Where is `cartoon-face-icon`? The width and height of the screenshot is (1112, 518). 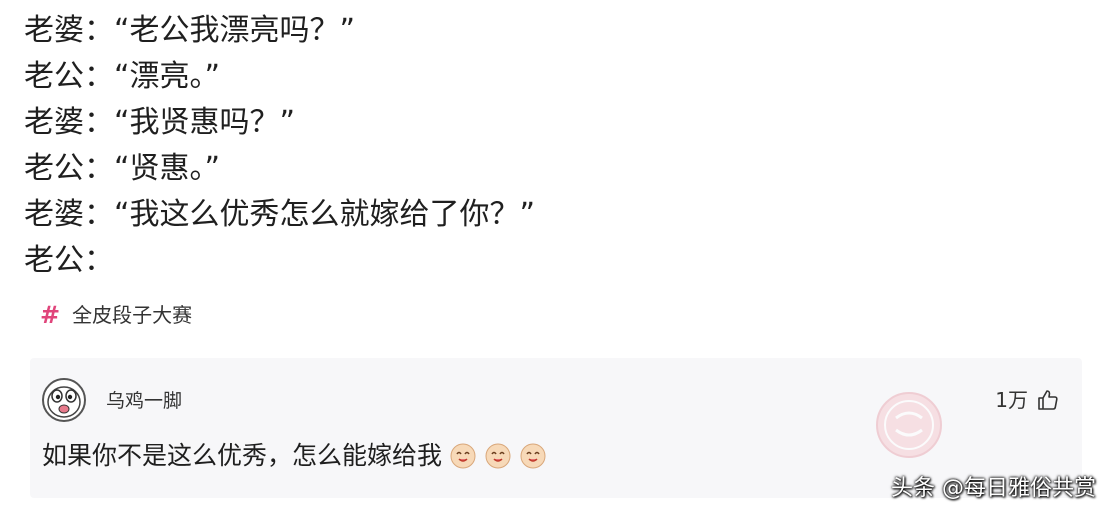 cartoon-face-icon is located at coordinates (64, 402).